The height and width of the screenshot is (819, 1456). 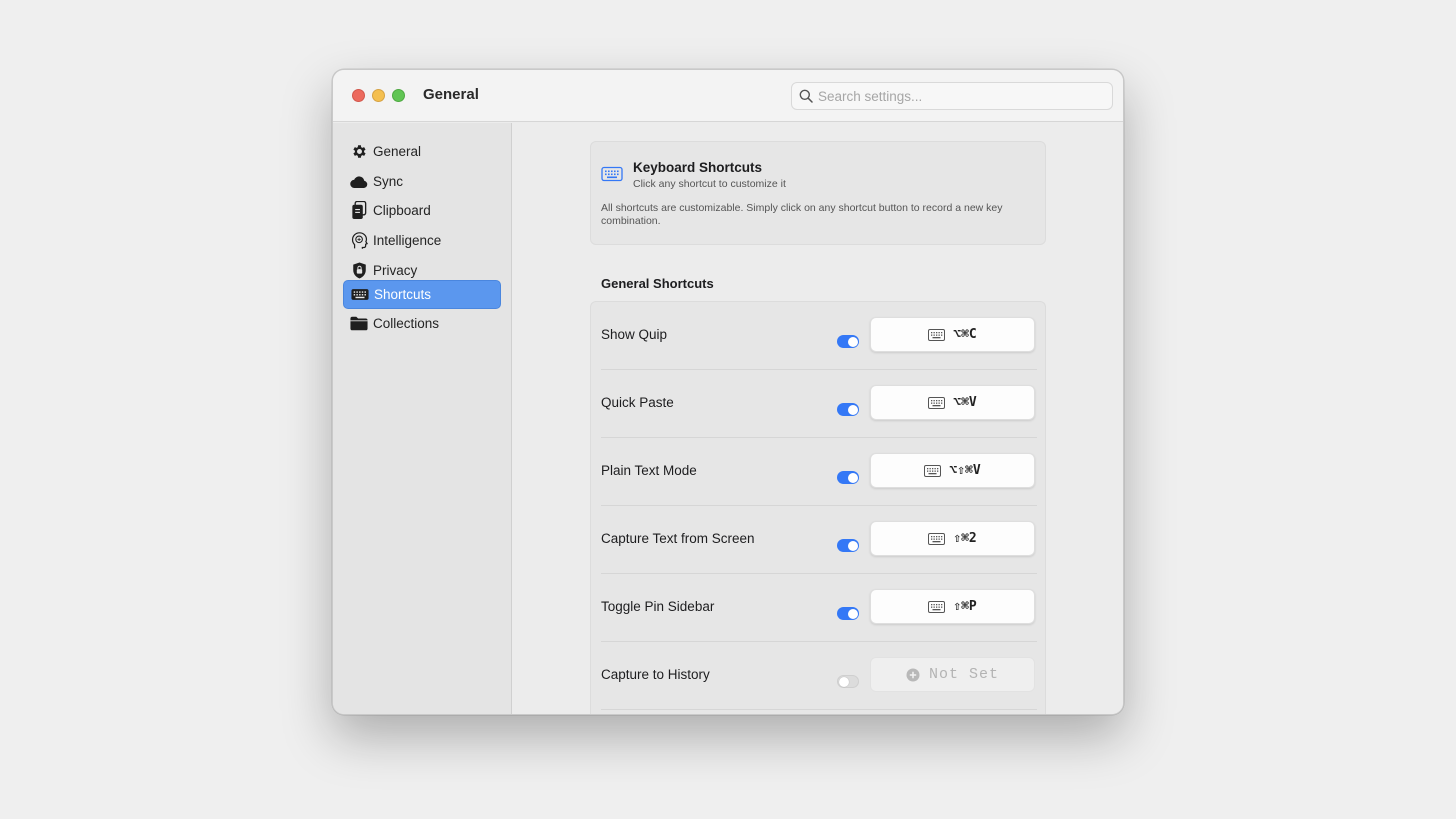 I want to click on shortcut-keys: Not Set, so click(x=963, y=674).